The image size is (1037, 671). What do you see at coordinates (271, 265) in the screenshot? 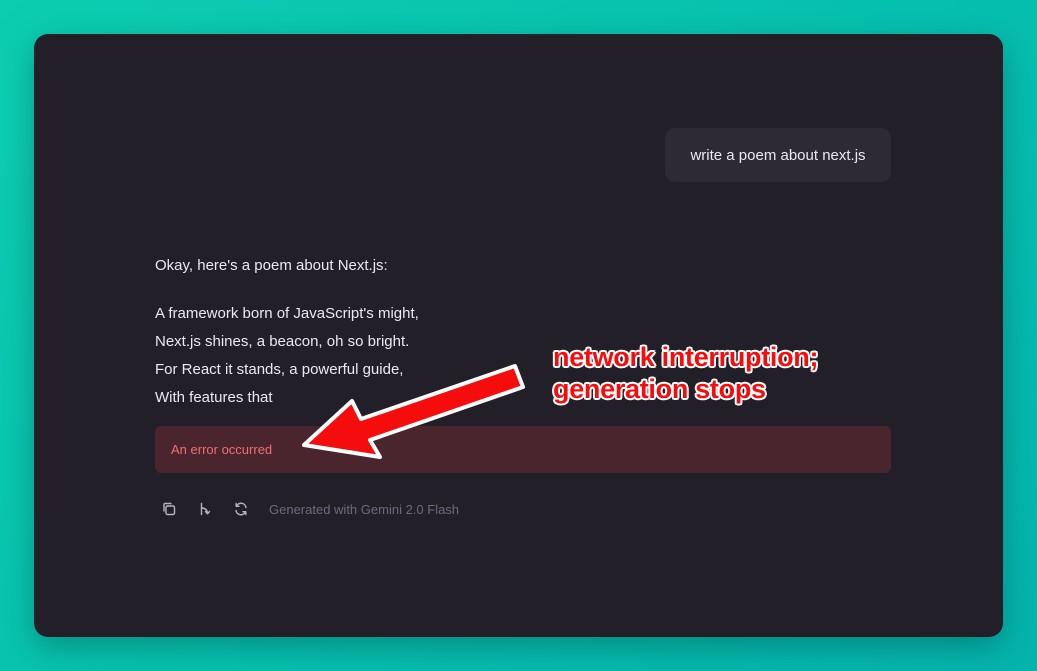
I see `assistant-intro: Okay, here's a poem about Next.js:` at bounding box center [271, 265].